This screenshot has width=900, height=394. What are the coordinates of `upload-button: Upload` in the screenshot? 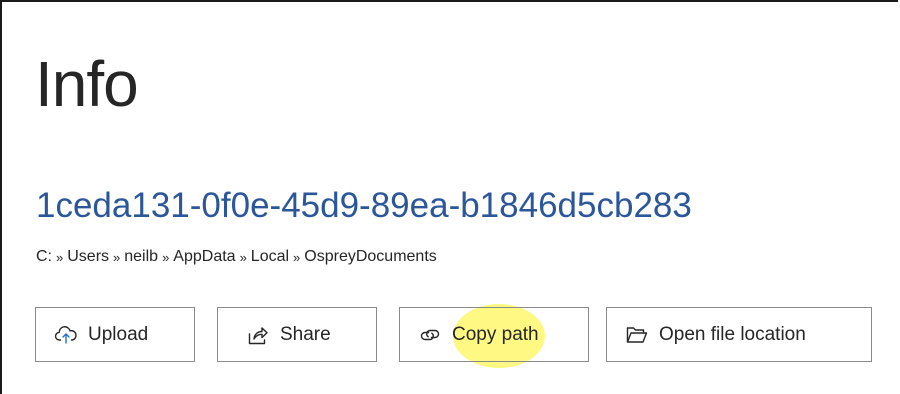 It's located at (115, 334).